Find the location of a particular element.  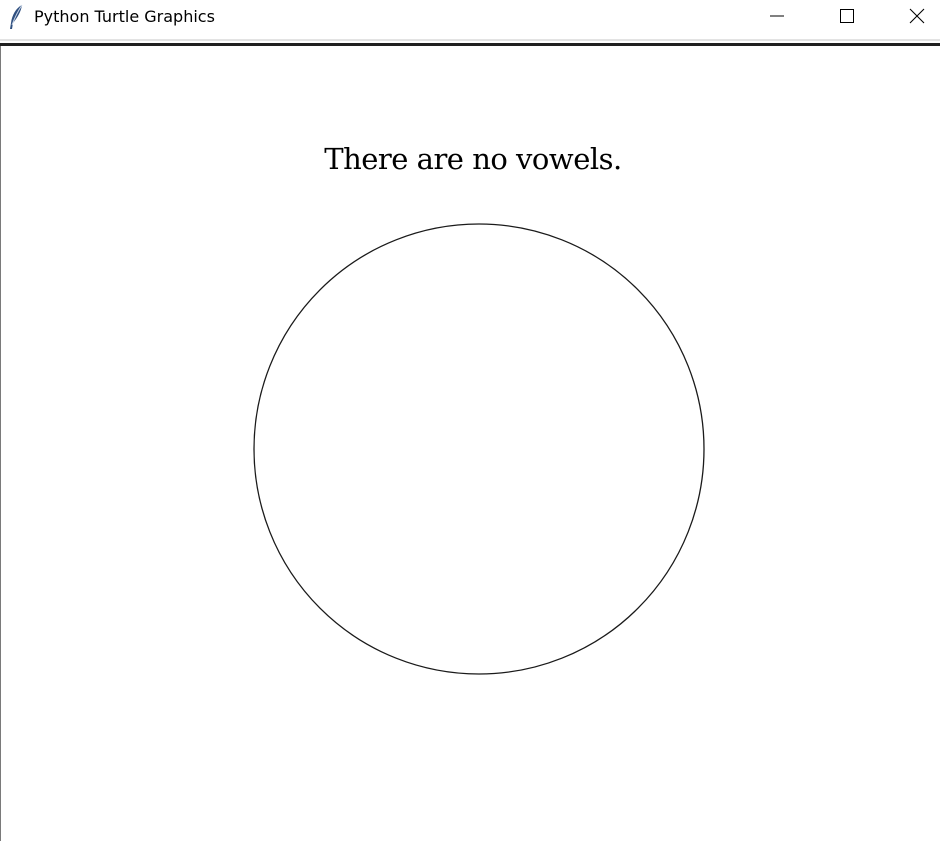

close-icon is located at coordinates (917, 16).